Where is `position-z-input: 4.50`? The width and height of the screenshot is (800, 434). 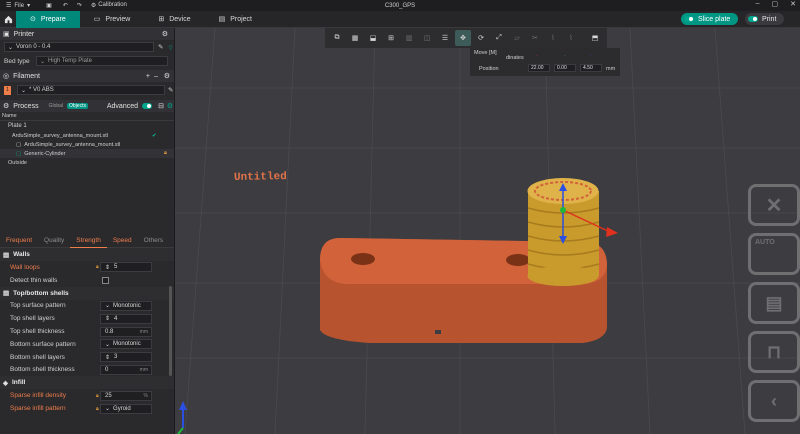
position-z-input: 4.50 is located at coordinates (591, 68).